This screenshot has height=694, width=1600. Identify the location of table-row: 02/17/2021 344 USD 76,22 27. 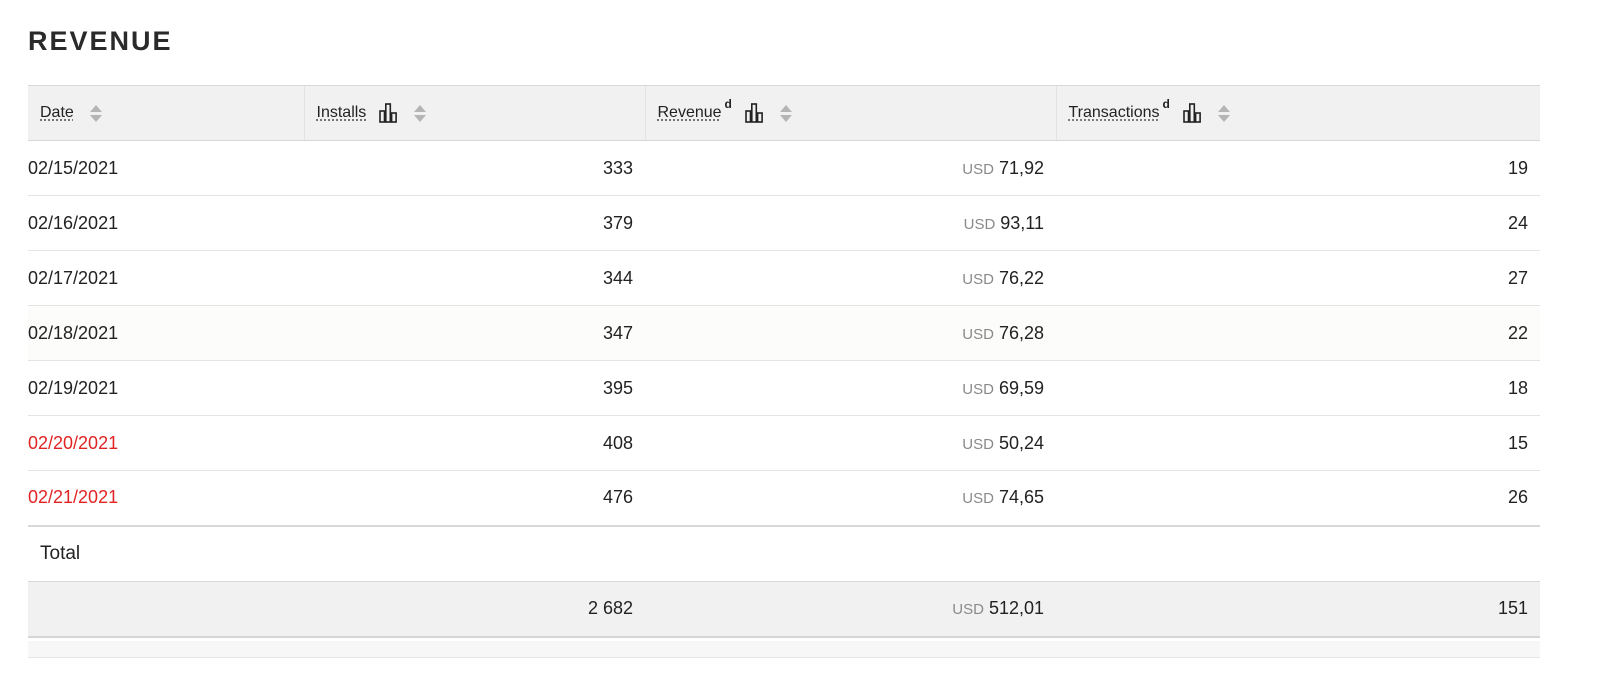
(784, 278).